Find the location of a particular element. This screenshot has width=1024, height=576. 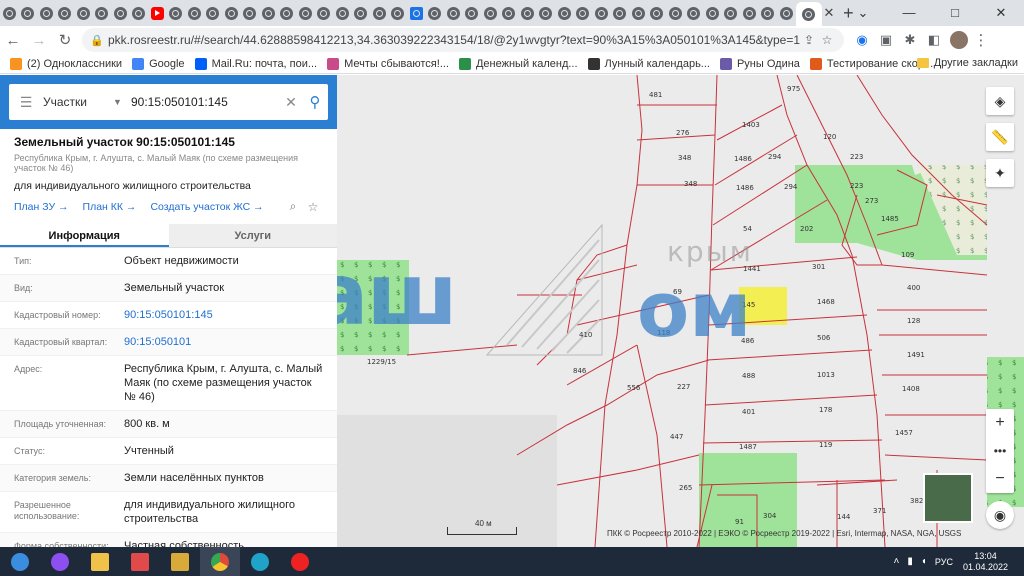

search-input: 90:15:050101:145 is located at coordinates (203, 102).